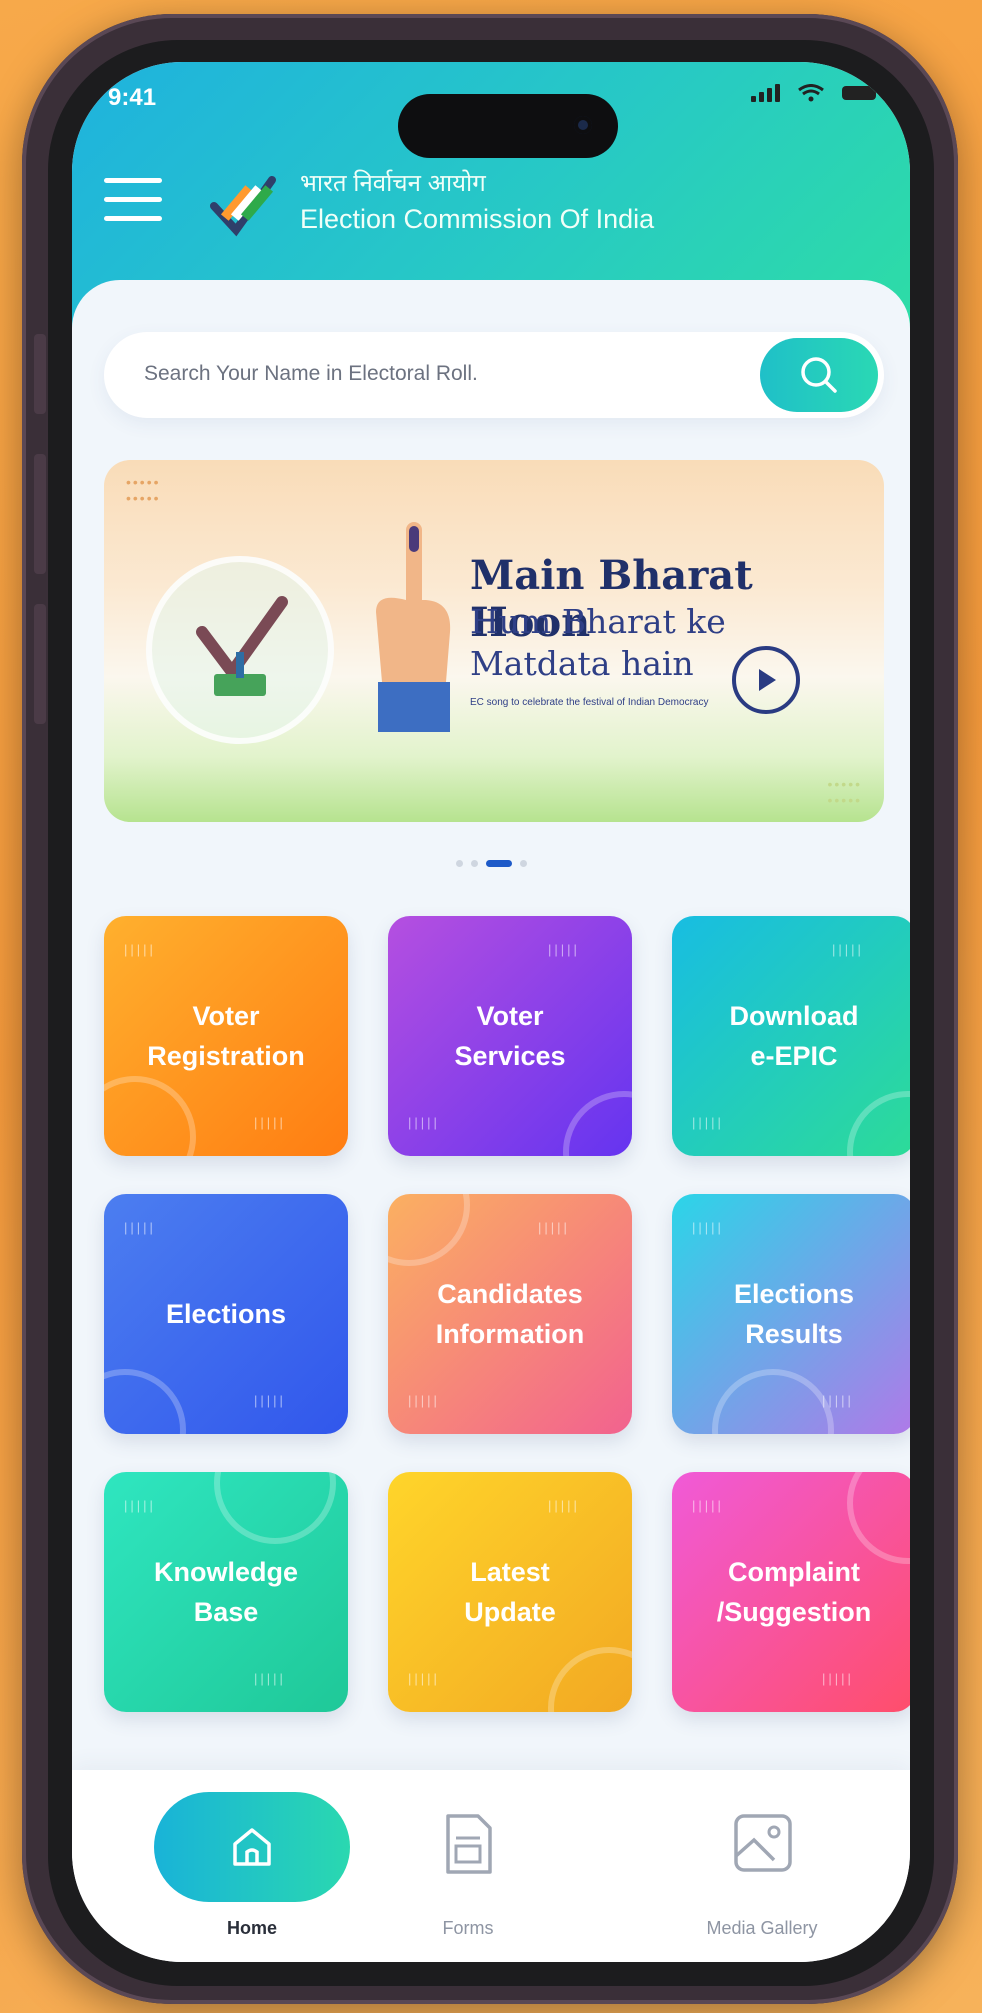 The image size is (982, 2013). I want to click on nav-home-button, so click(252, 1847).